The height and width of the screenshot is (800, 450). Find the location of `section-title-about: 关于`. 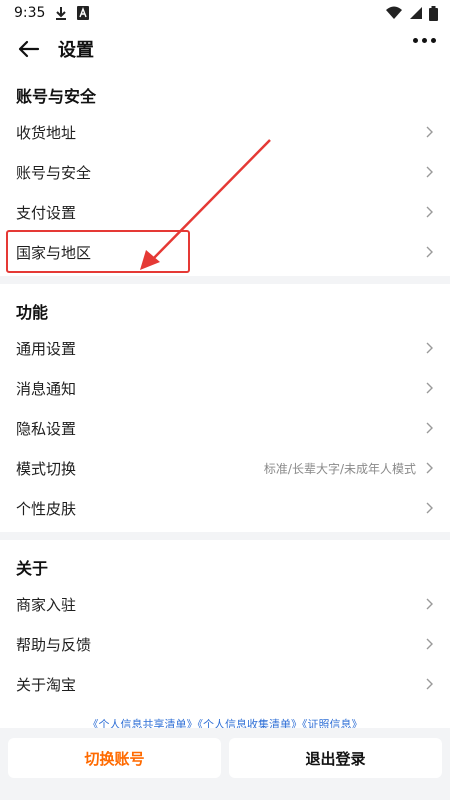

section-title-about: 关于 is located at coordinates (32, 568).